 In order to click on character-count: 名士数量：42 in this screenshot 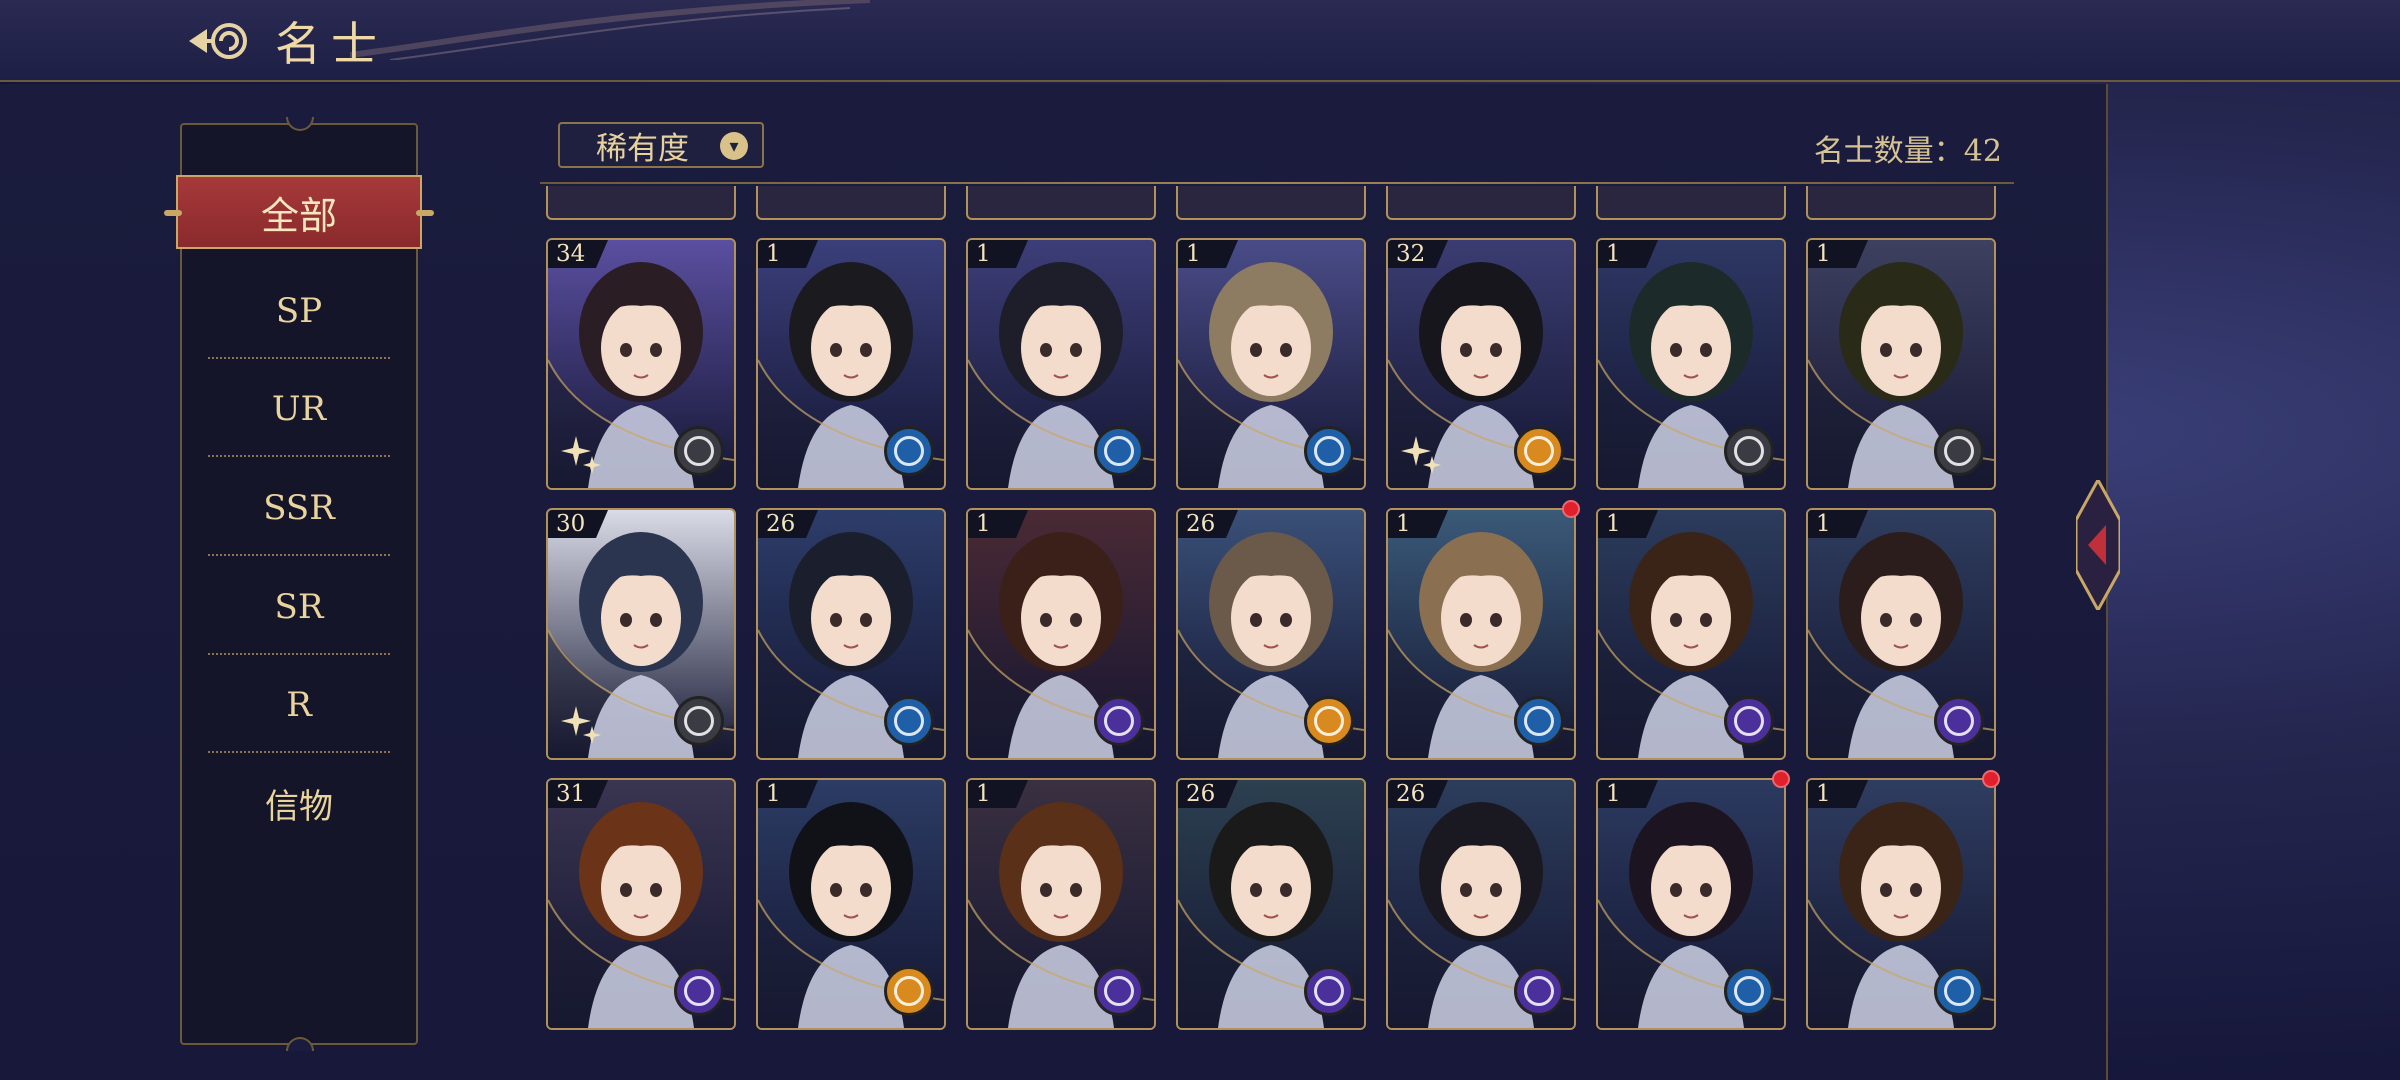, I will do `click(1907, 151)`.